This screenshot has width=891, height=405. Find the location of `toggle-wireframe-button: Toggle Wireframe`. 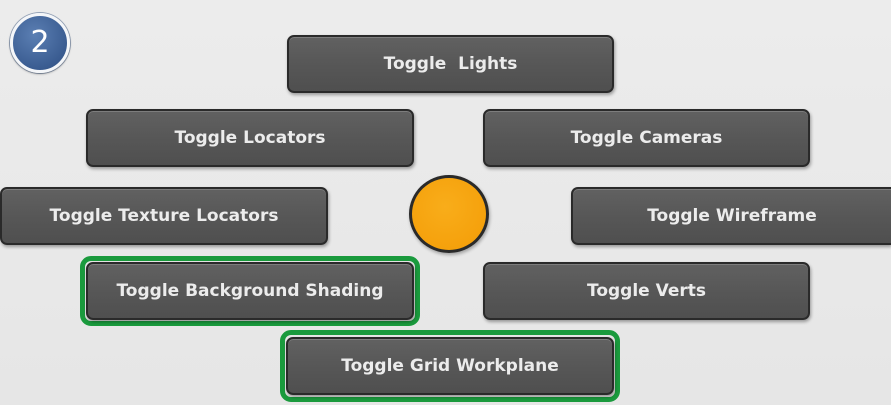

toggle-wireframe-button: Toggle Wireframe is located at coordinates (731, 216).